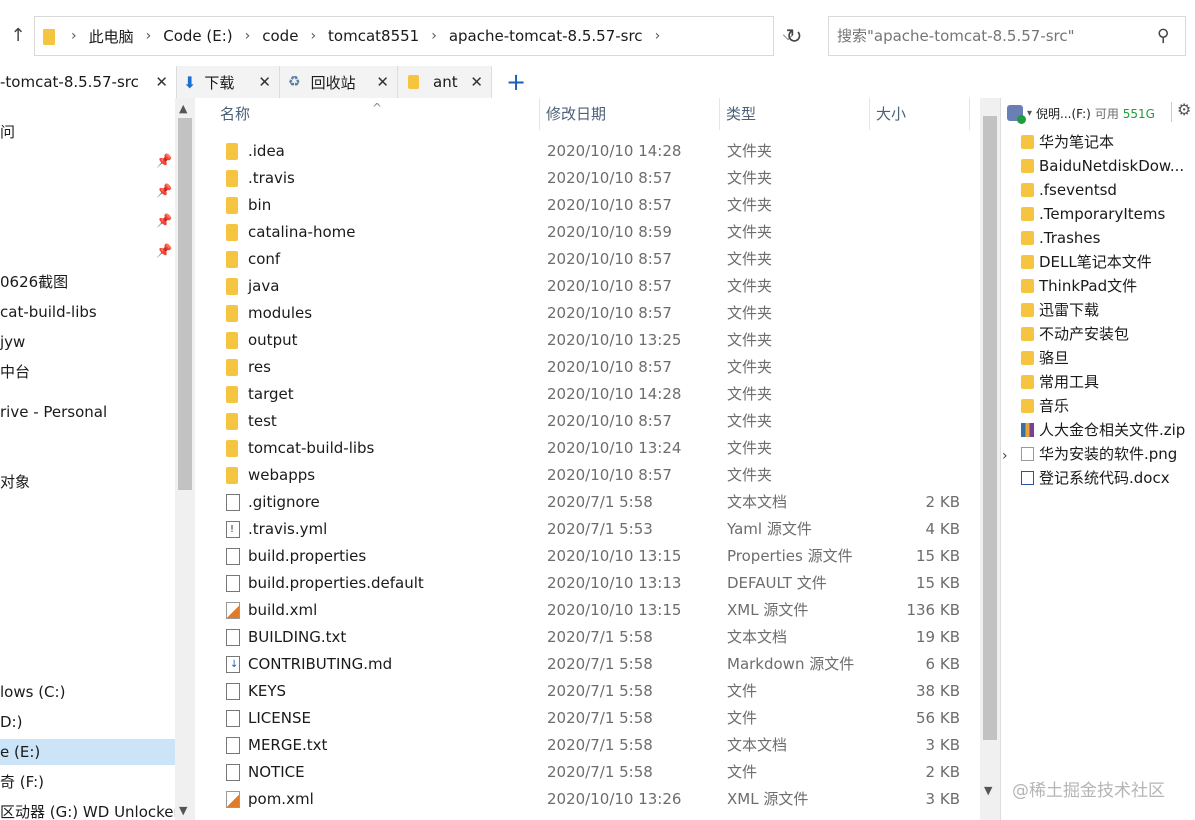 This screenshot has width=1195, height=820. I want to click on breadcrumb-tomcat8551: tomcat8551, so click(373, 36).